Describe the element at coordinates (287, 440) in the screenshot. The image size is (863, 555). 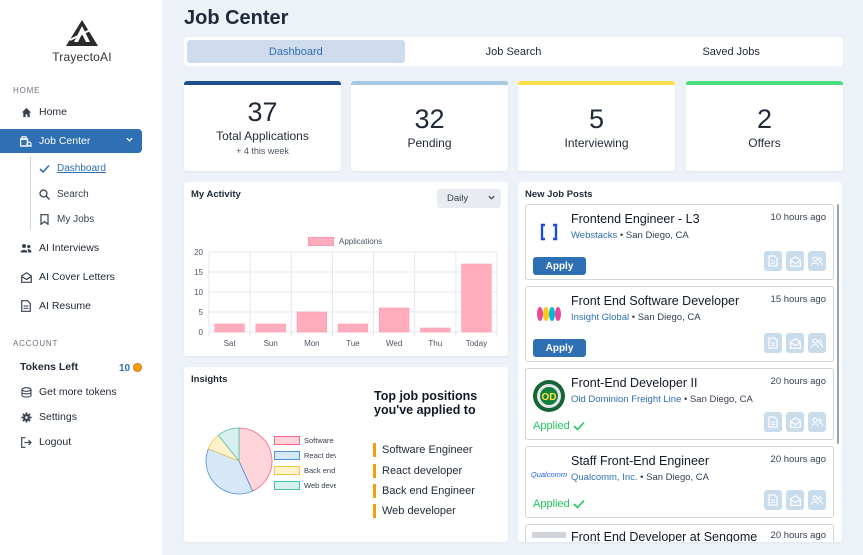
I see `pie-legend-swatch` at that location.